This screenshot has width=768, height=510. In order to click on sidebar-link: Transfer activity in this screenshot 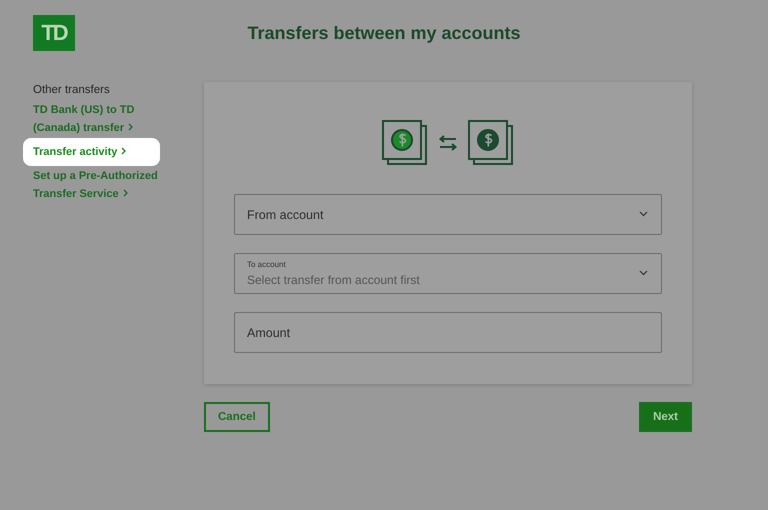, I will do `click(91, 152)`.